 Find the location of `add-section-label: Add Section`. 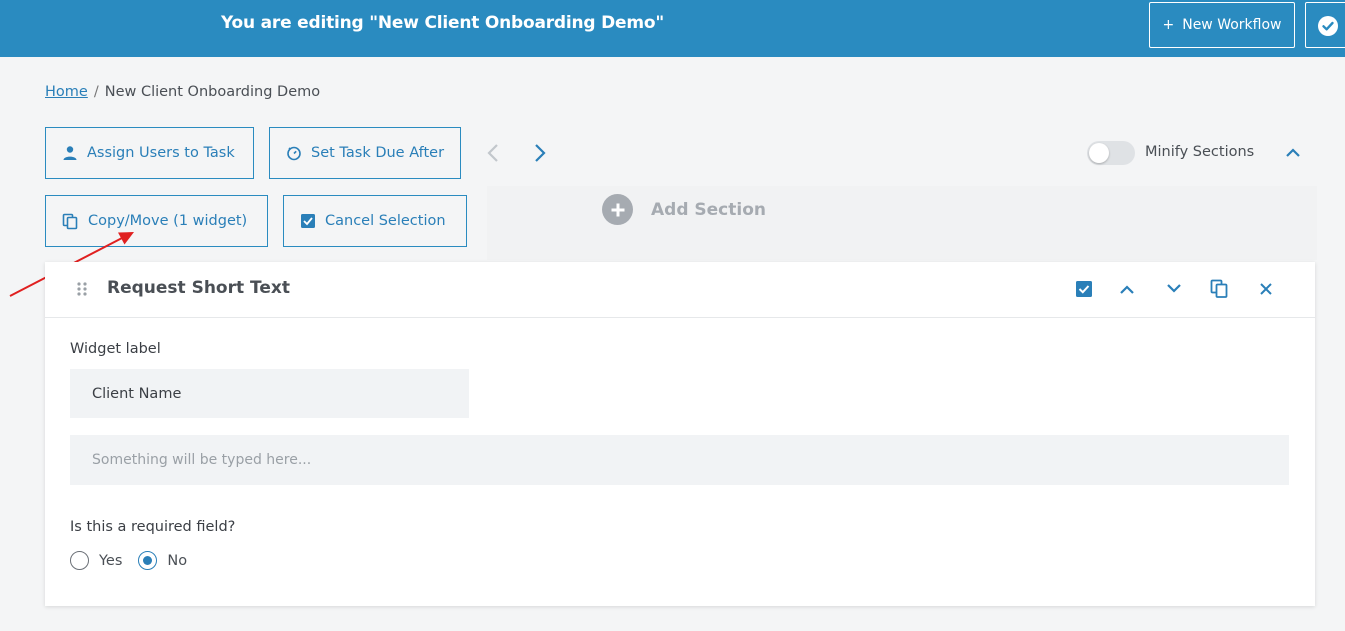

add-section-label: Add Section is located at coordinates (708, 209).